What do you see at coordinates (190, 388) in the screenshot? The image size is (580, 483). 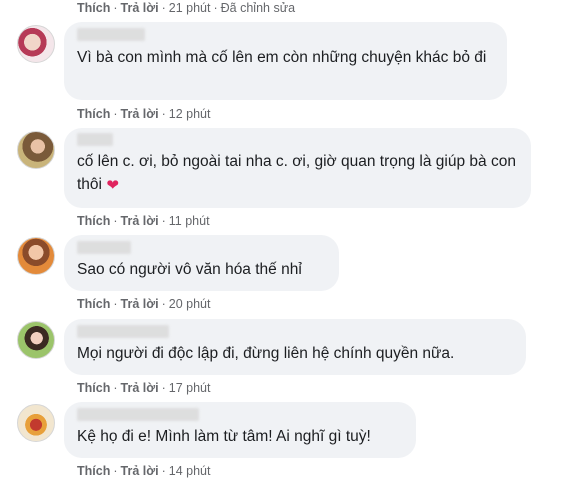 I see `timestamp: 17 phút` at bounding box center [190, 388].